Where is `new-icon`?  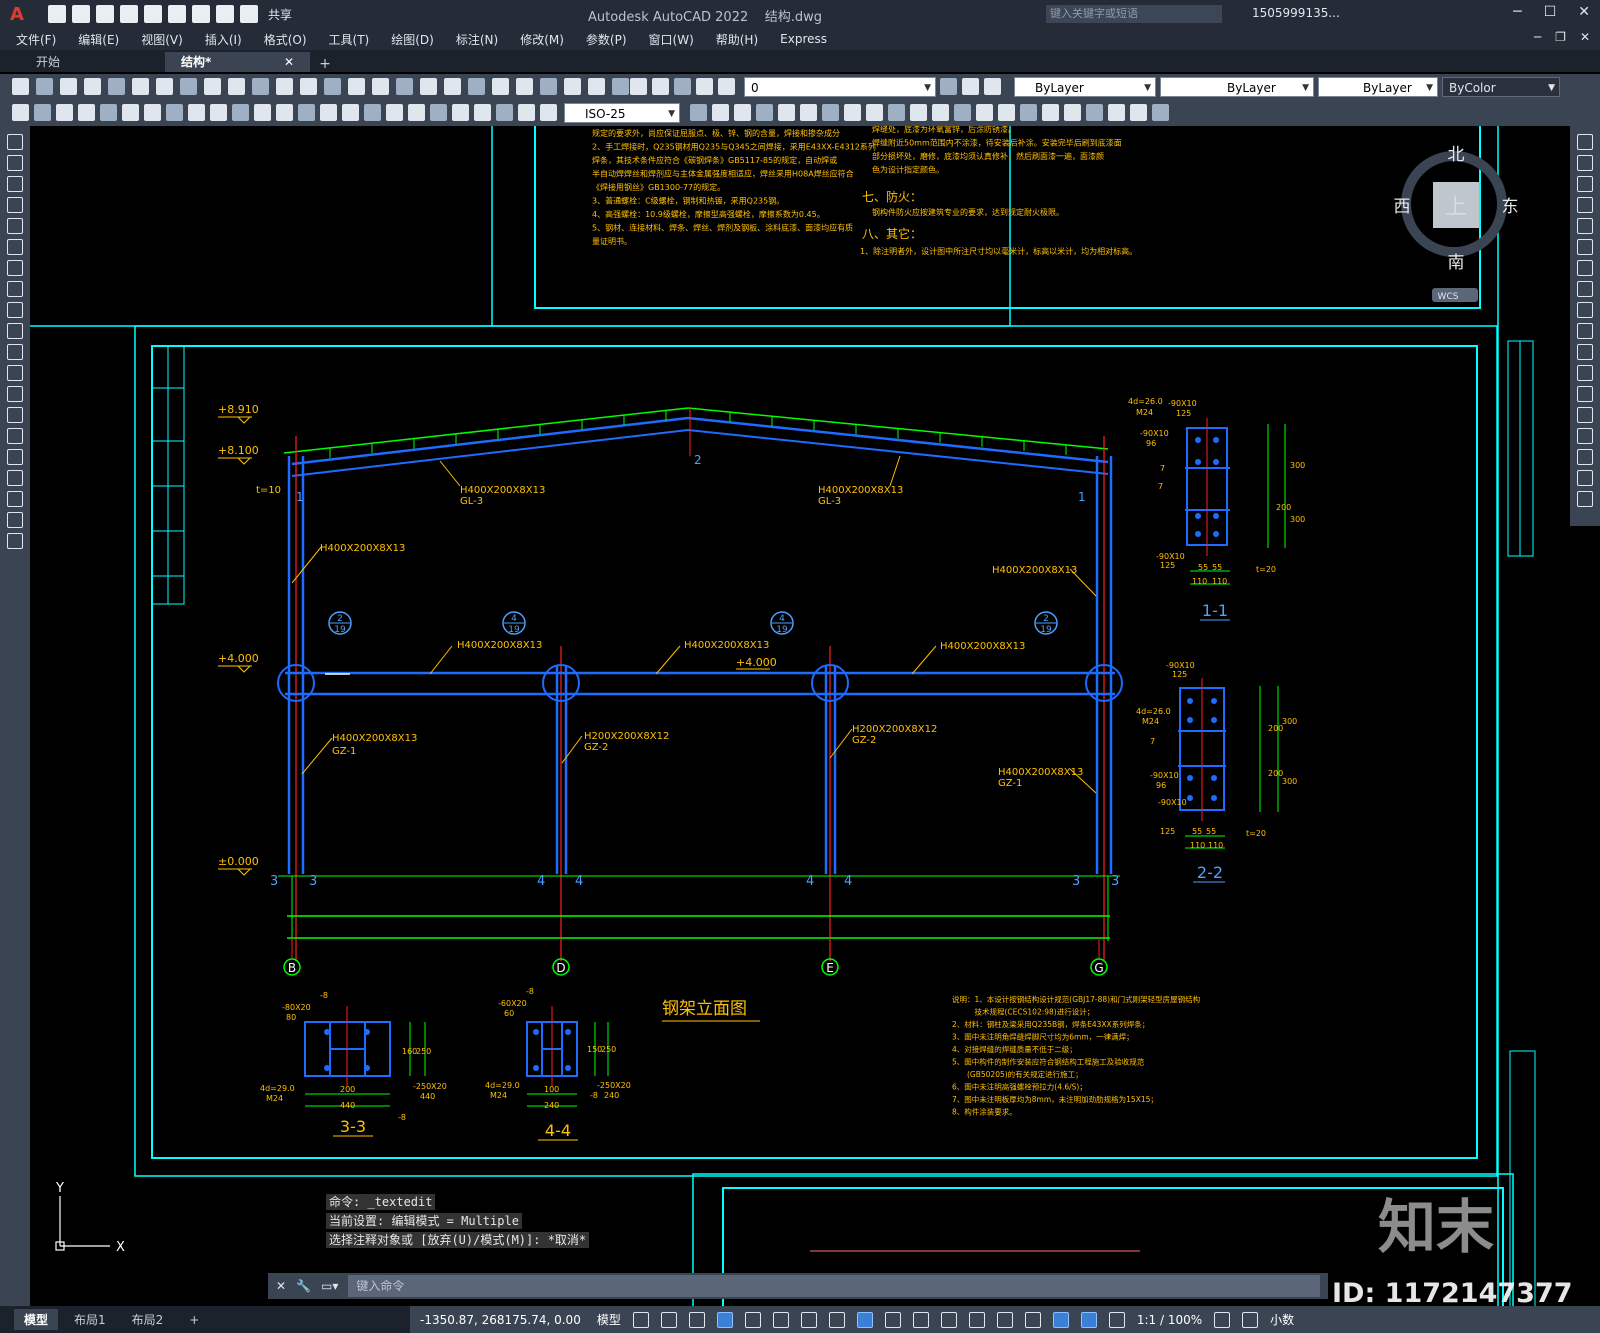
new-icon is located at coordinates (57, 14).